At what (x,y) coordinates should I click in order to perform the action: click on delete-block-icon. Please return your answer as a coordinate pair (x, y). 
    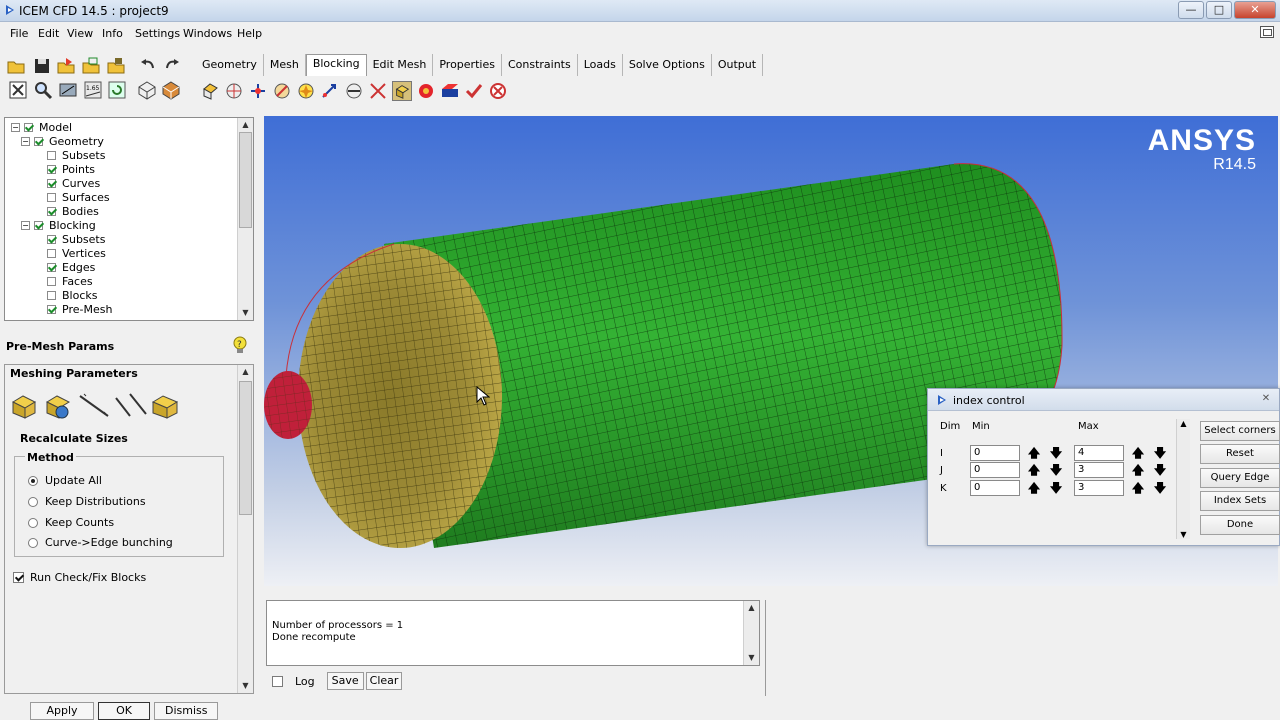
    Looking at the image, I should click on (498, 91).